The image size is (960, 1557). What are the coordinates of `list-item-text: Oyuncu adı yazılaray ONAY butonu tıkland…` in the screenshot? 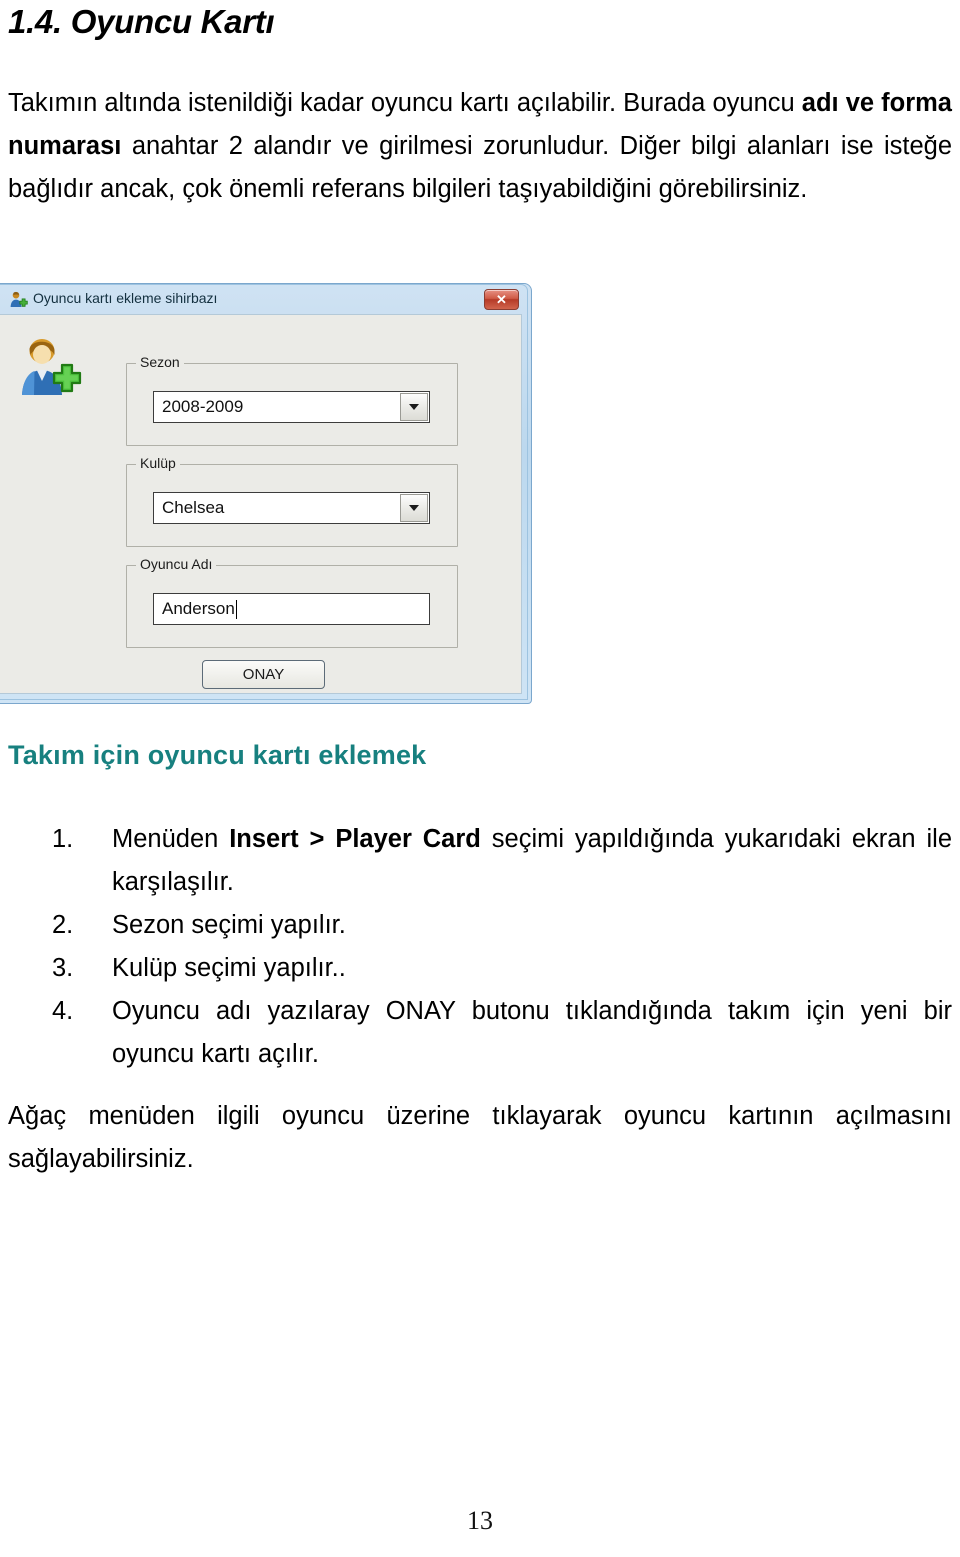 It's located at (532, 1032).